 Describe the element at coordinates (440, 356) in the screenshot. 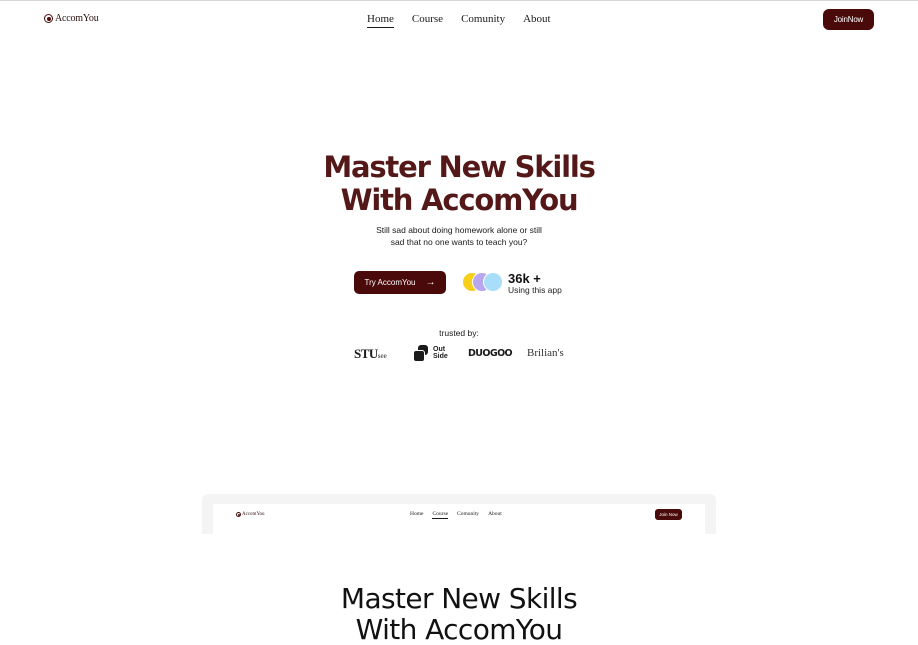

I see `logo-outside-line2: Side` at that location.